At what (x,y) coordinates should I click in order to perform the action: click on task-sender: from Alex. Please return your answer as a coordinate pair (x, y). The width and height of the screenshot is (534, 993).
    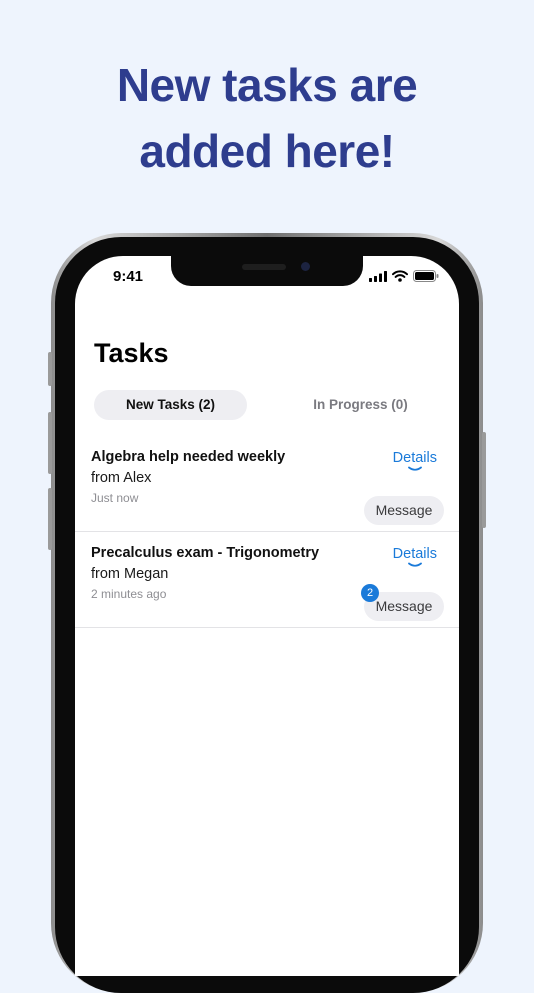
    Looking at the image, I should click on (121, 478).